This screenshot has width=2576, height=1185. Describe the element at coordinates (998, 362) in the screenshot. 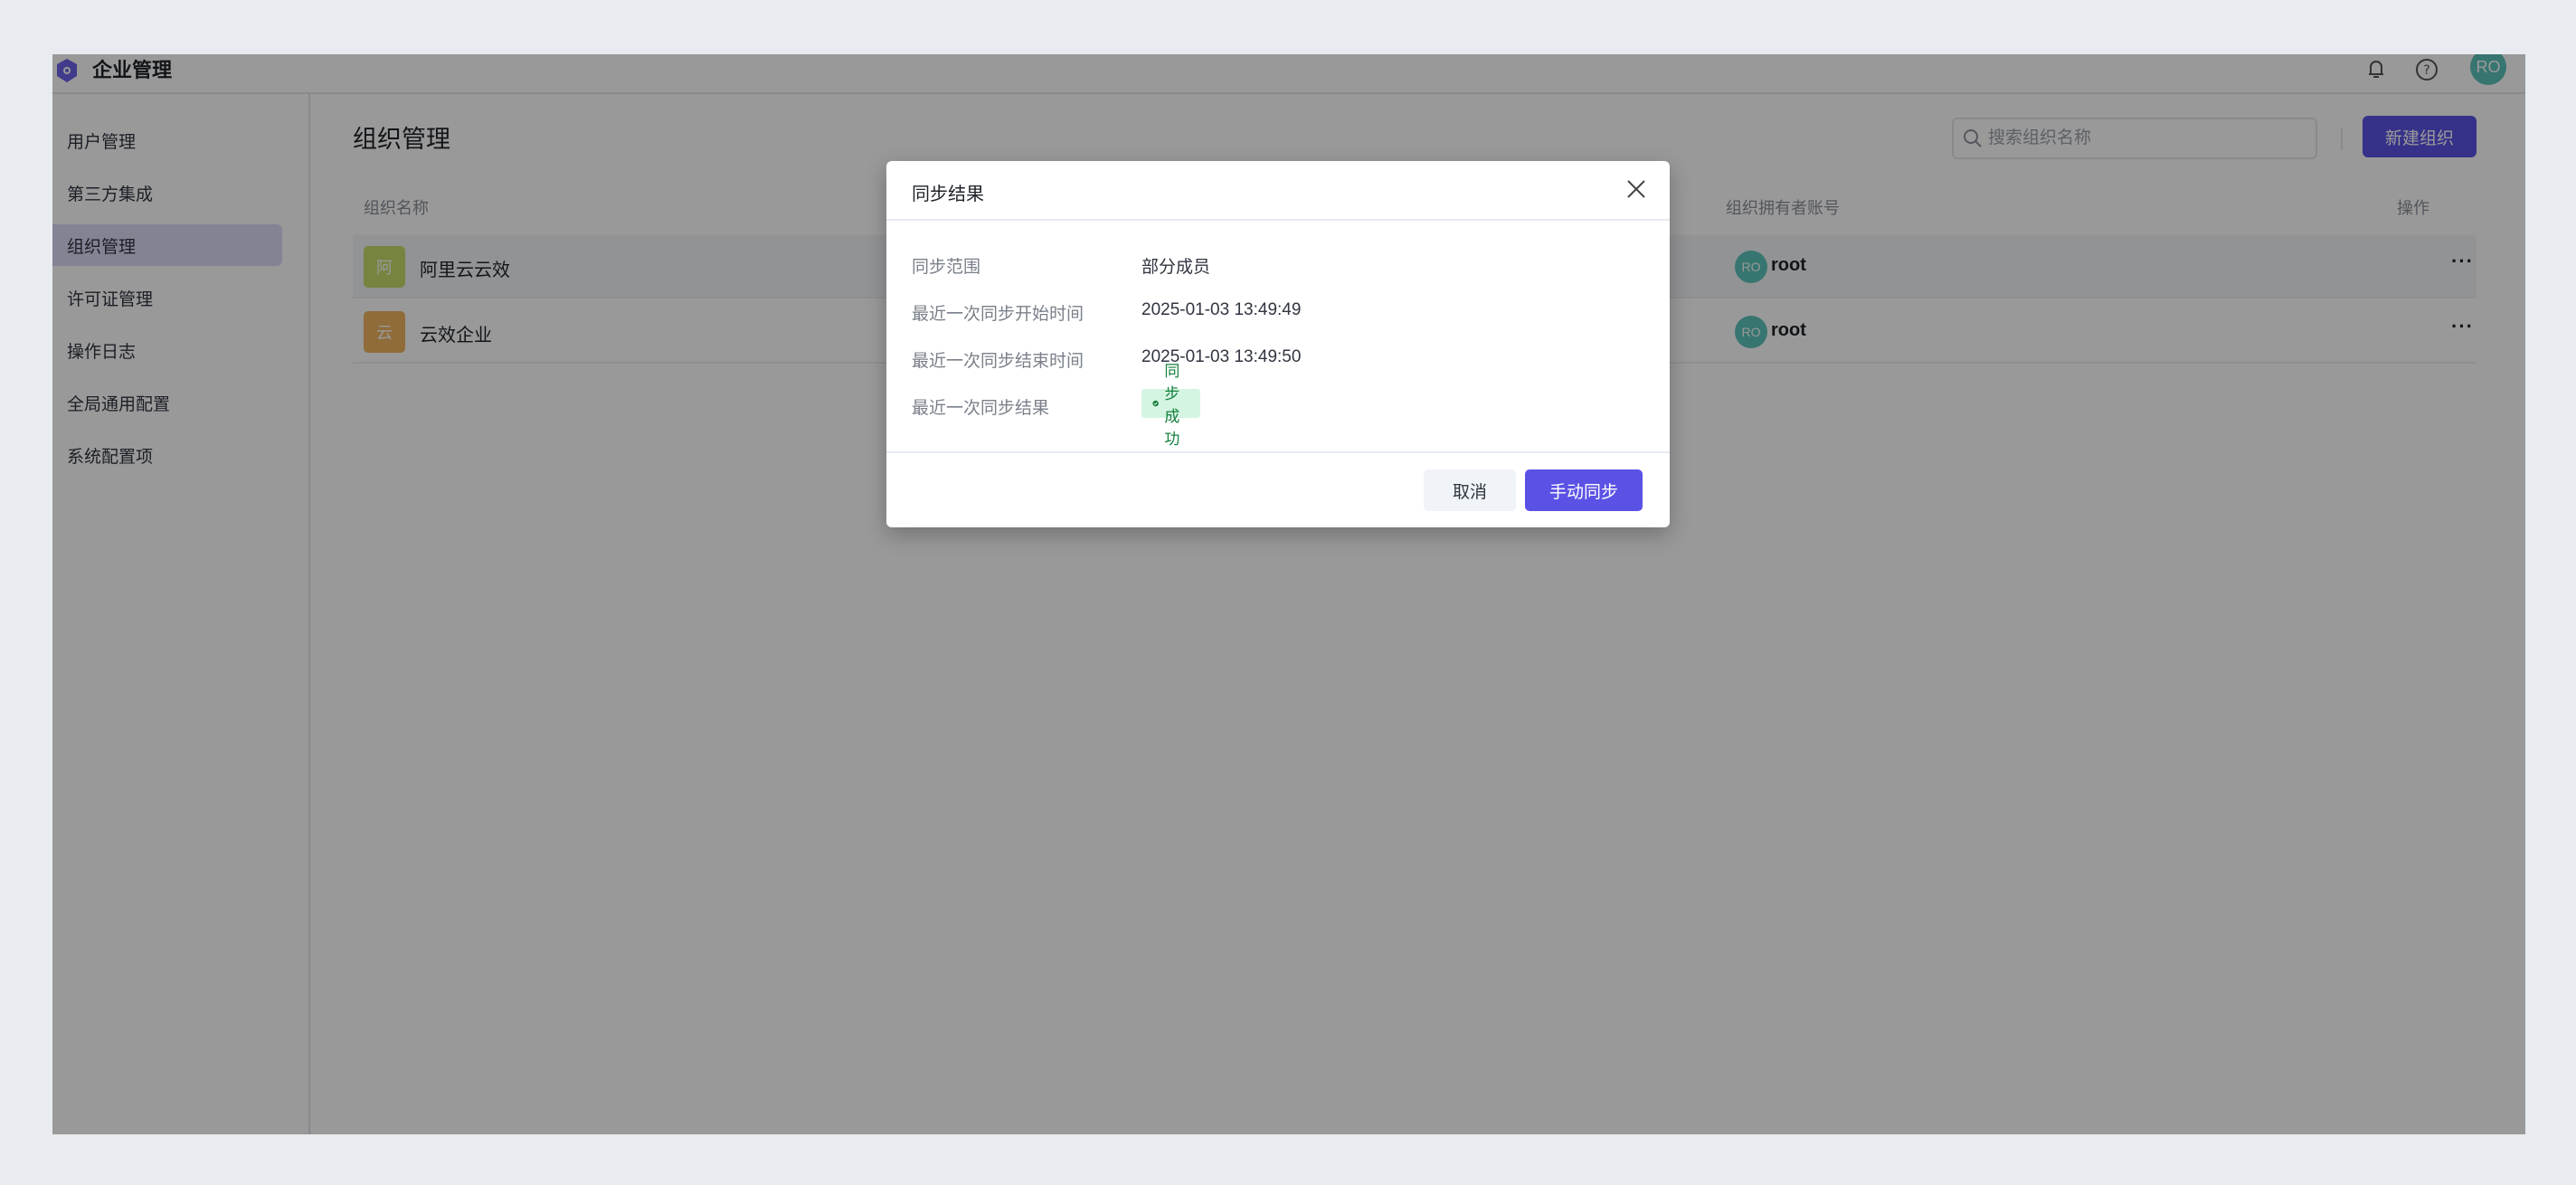

I see `field-label: 最近一次同步结束时间` at that location.